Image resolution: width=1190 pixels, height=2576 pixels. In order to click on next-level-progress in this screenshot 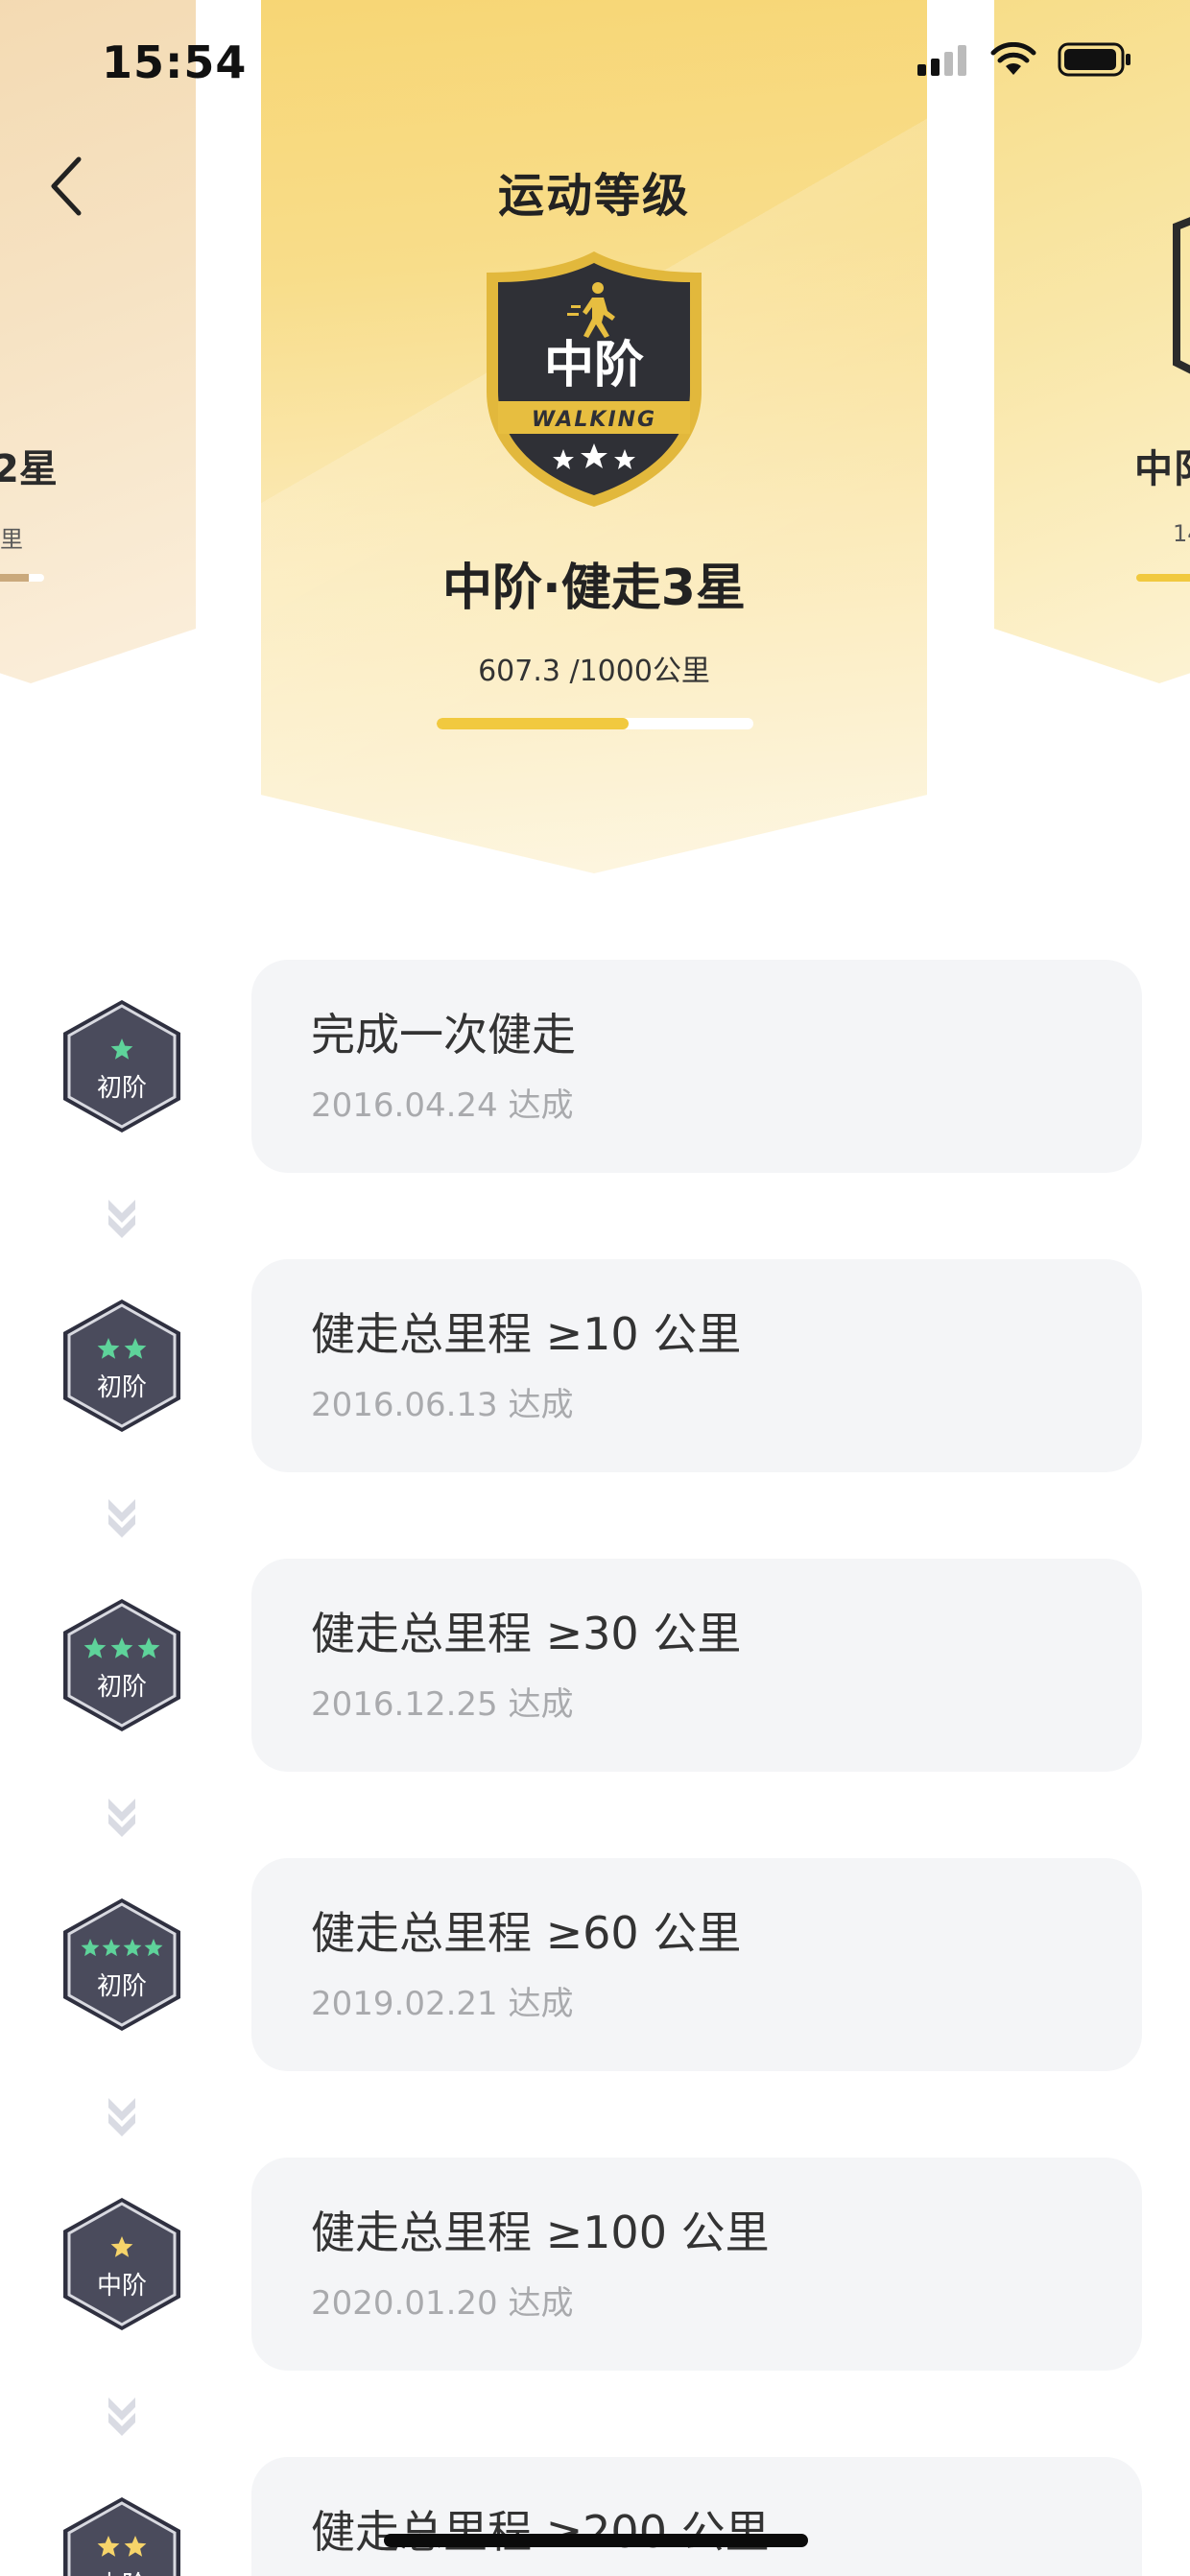, I will do `click(1163, 578)`.